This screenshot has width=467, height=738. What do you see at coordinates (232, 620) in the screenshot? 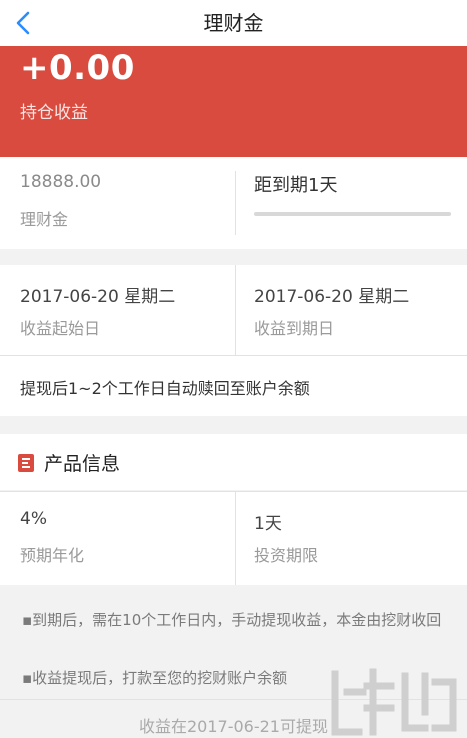
I see `rule-note-1: ▪到期后，需在10个工作日内，手动提现收益，本金由挖财收回` at bounding box center [232, 620].